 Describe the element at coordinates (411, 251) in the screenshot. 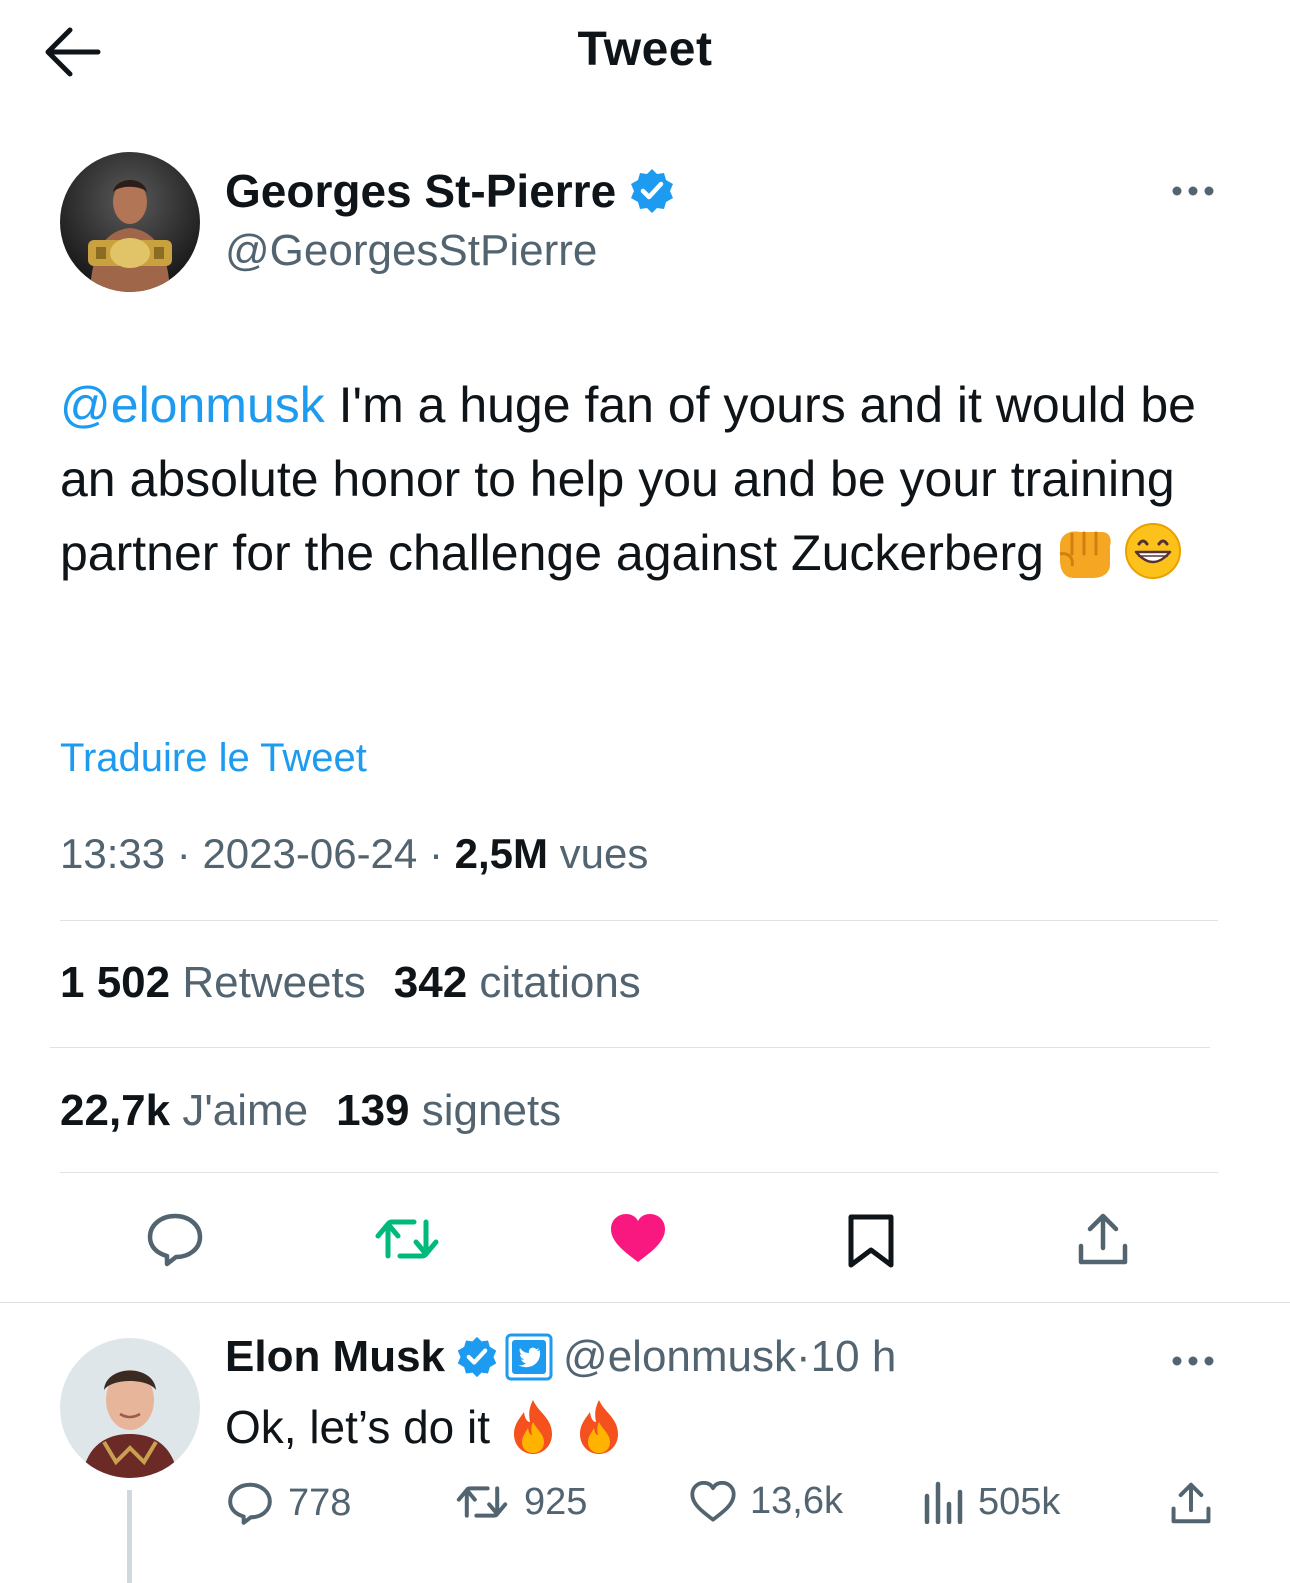

I see `author-handle: @GeorgesStPierre` at that location.